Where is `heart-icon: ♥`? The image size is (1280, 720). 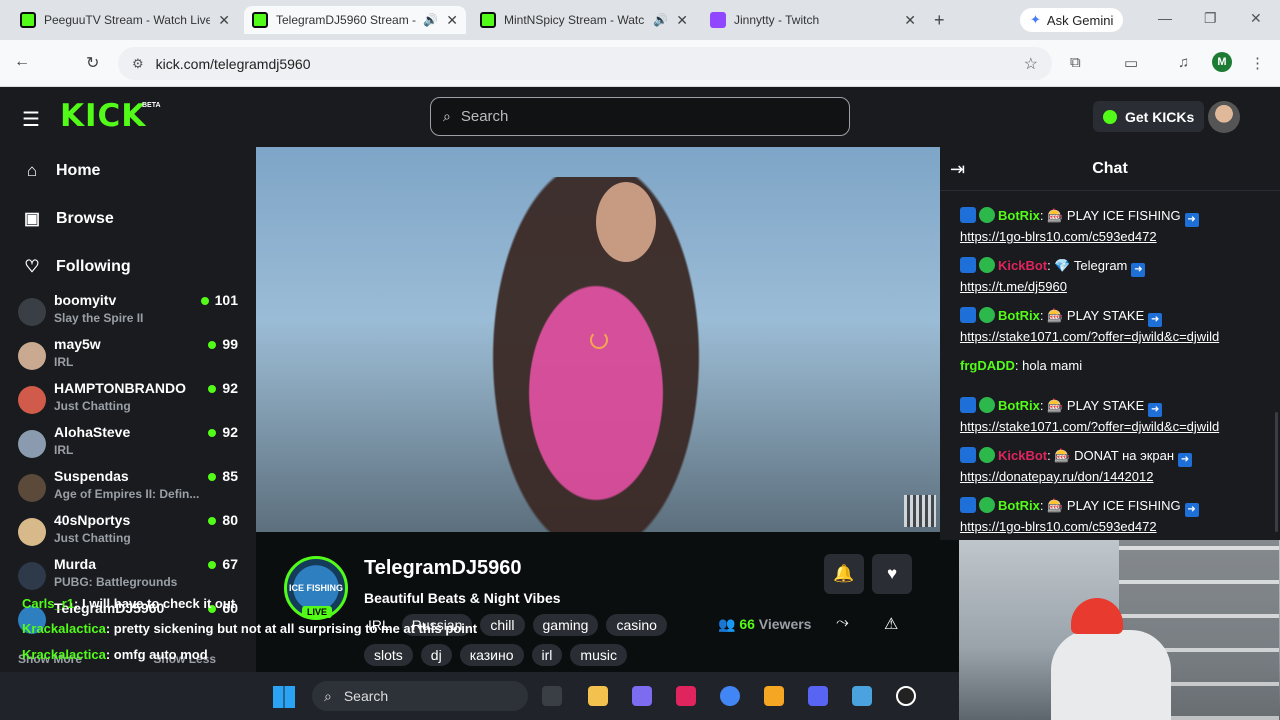
heart-icon: ♥ is located at coordinates (892, 573).